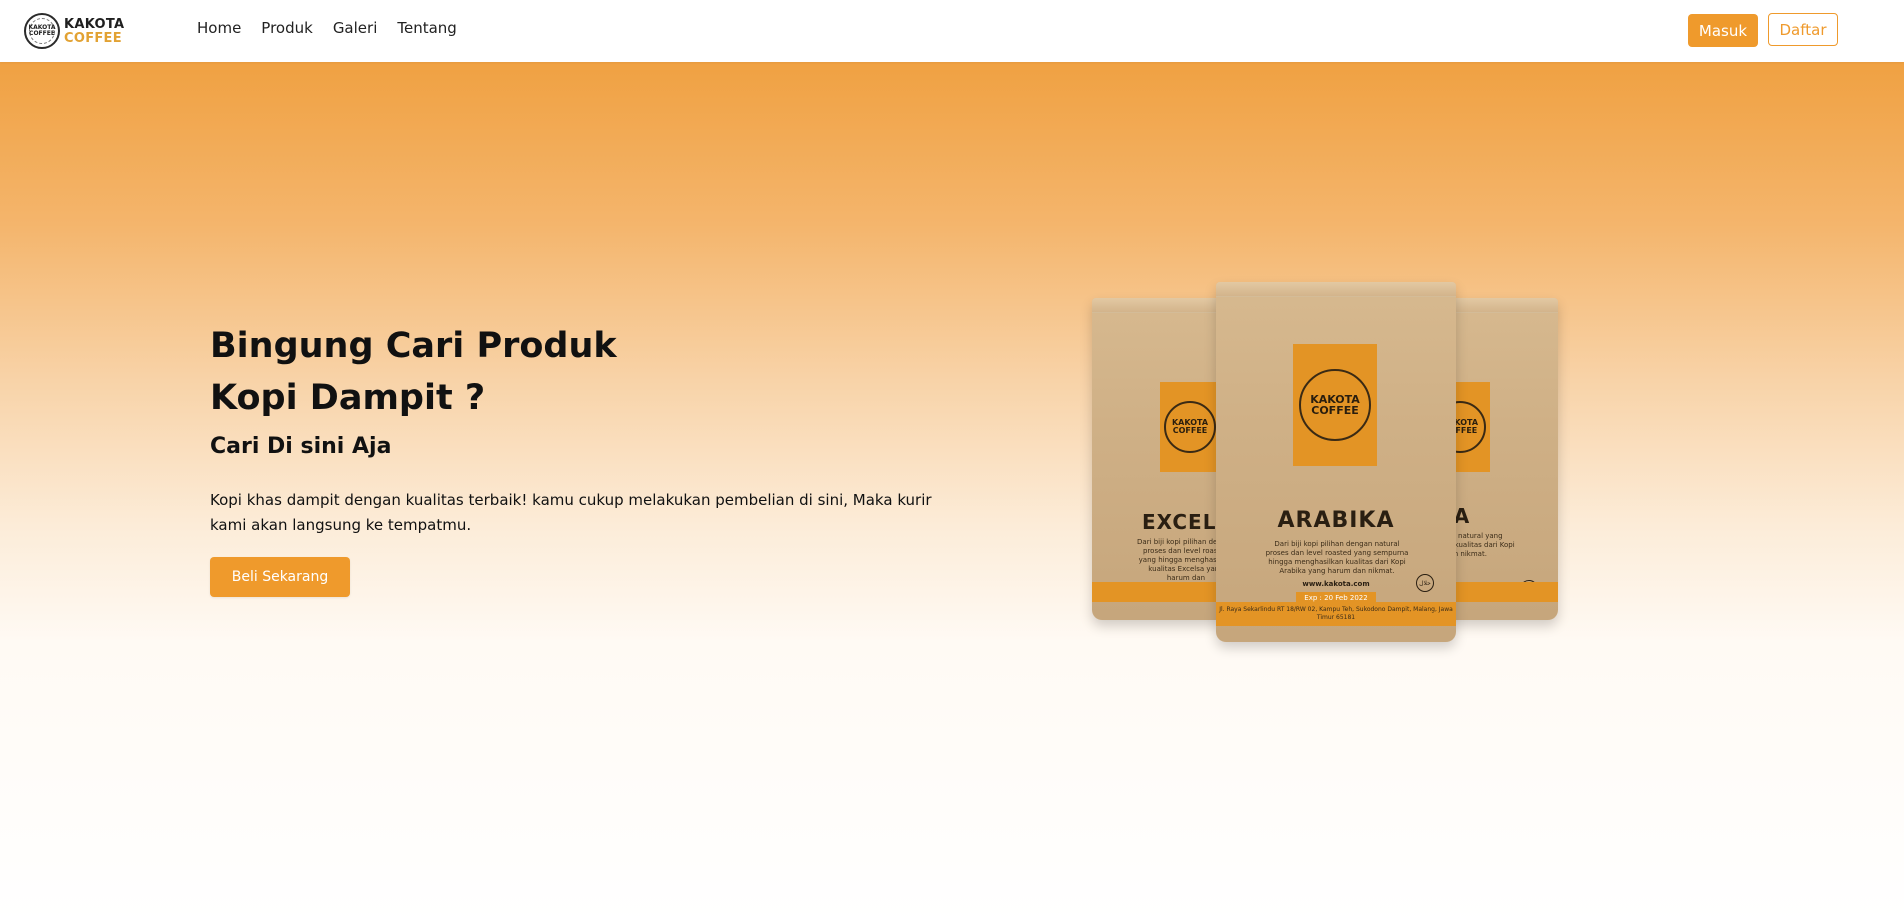 The image size is (1904, 924). Describe the element at coordinates (93, 38) in the screenshot. I see `brand-name-line2: COFFEE` at that location.